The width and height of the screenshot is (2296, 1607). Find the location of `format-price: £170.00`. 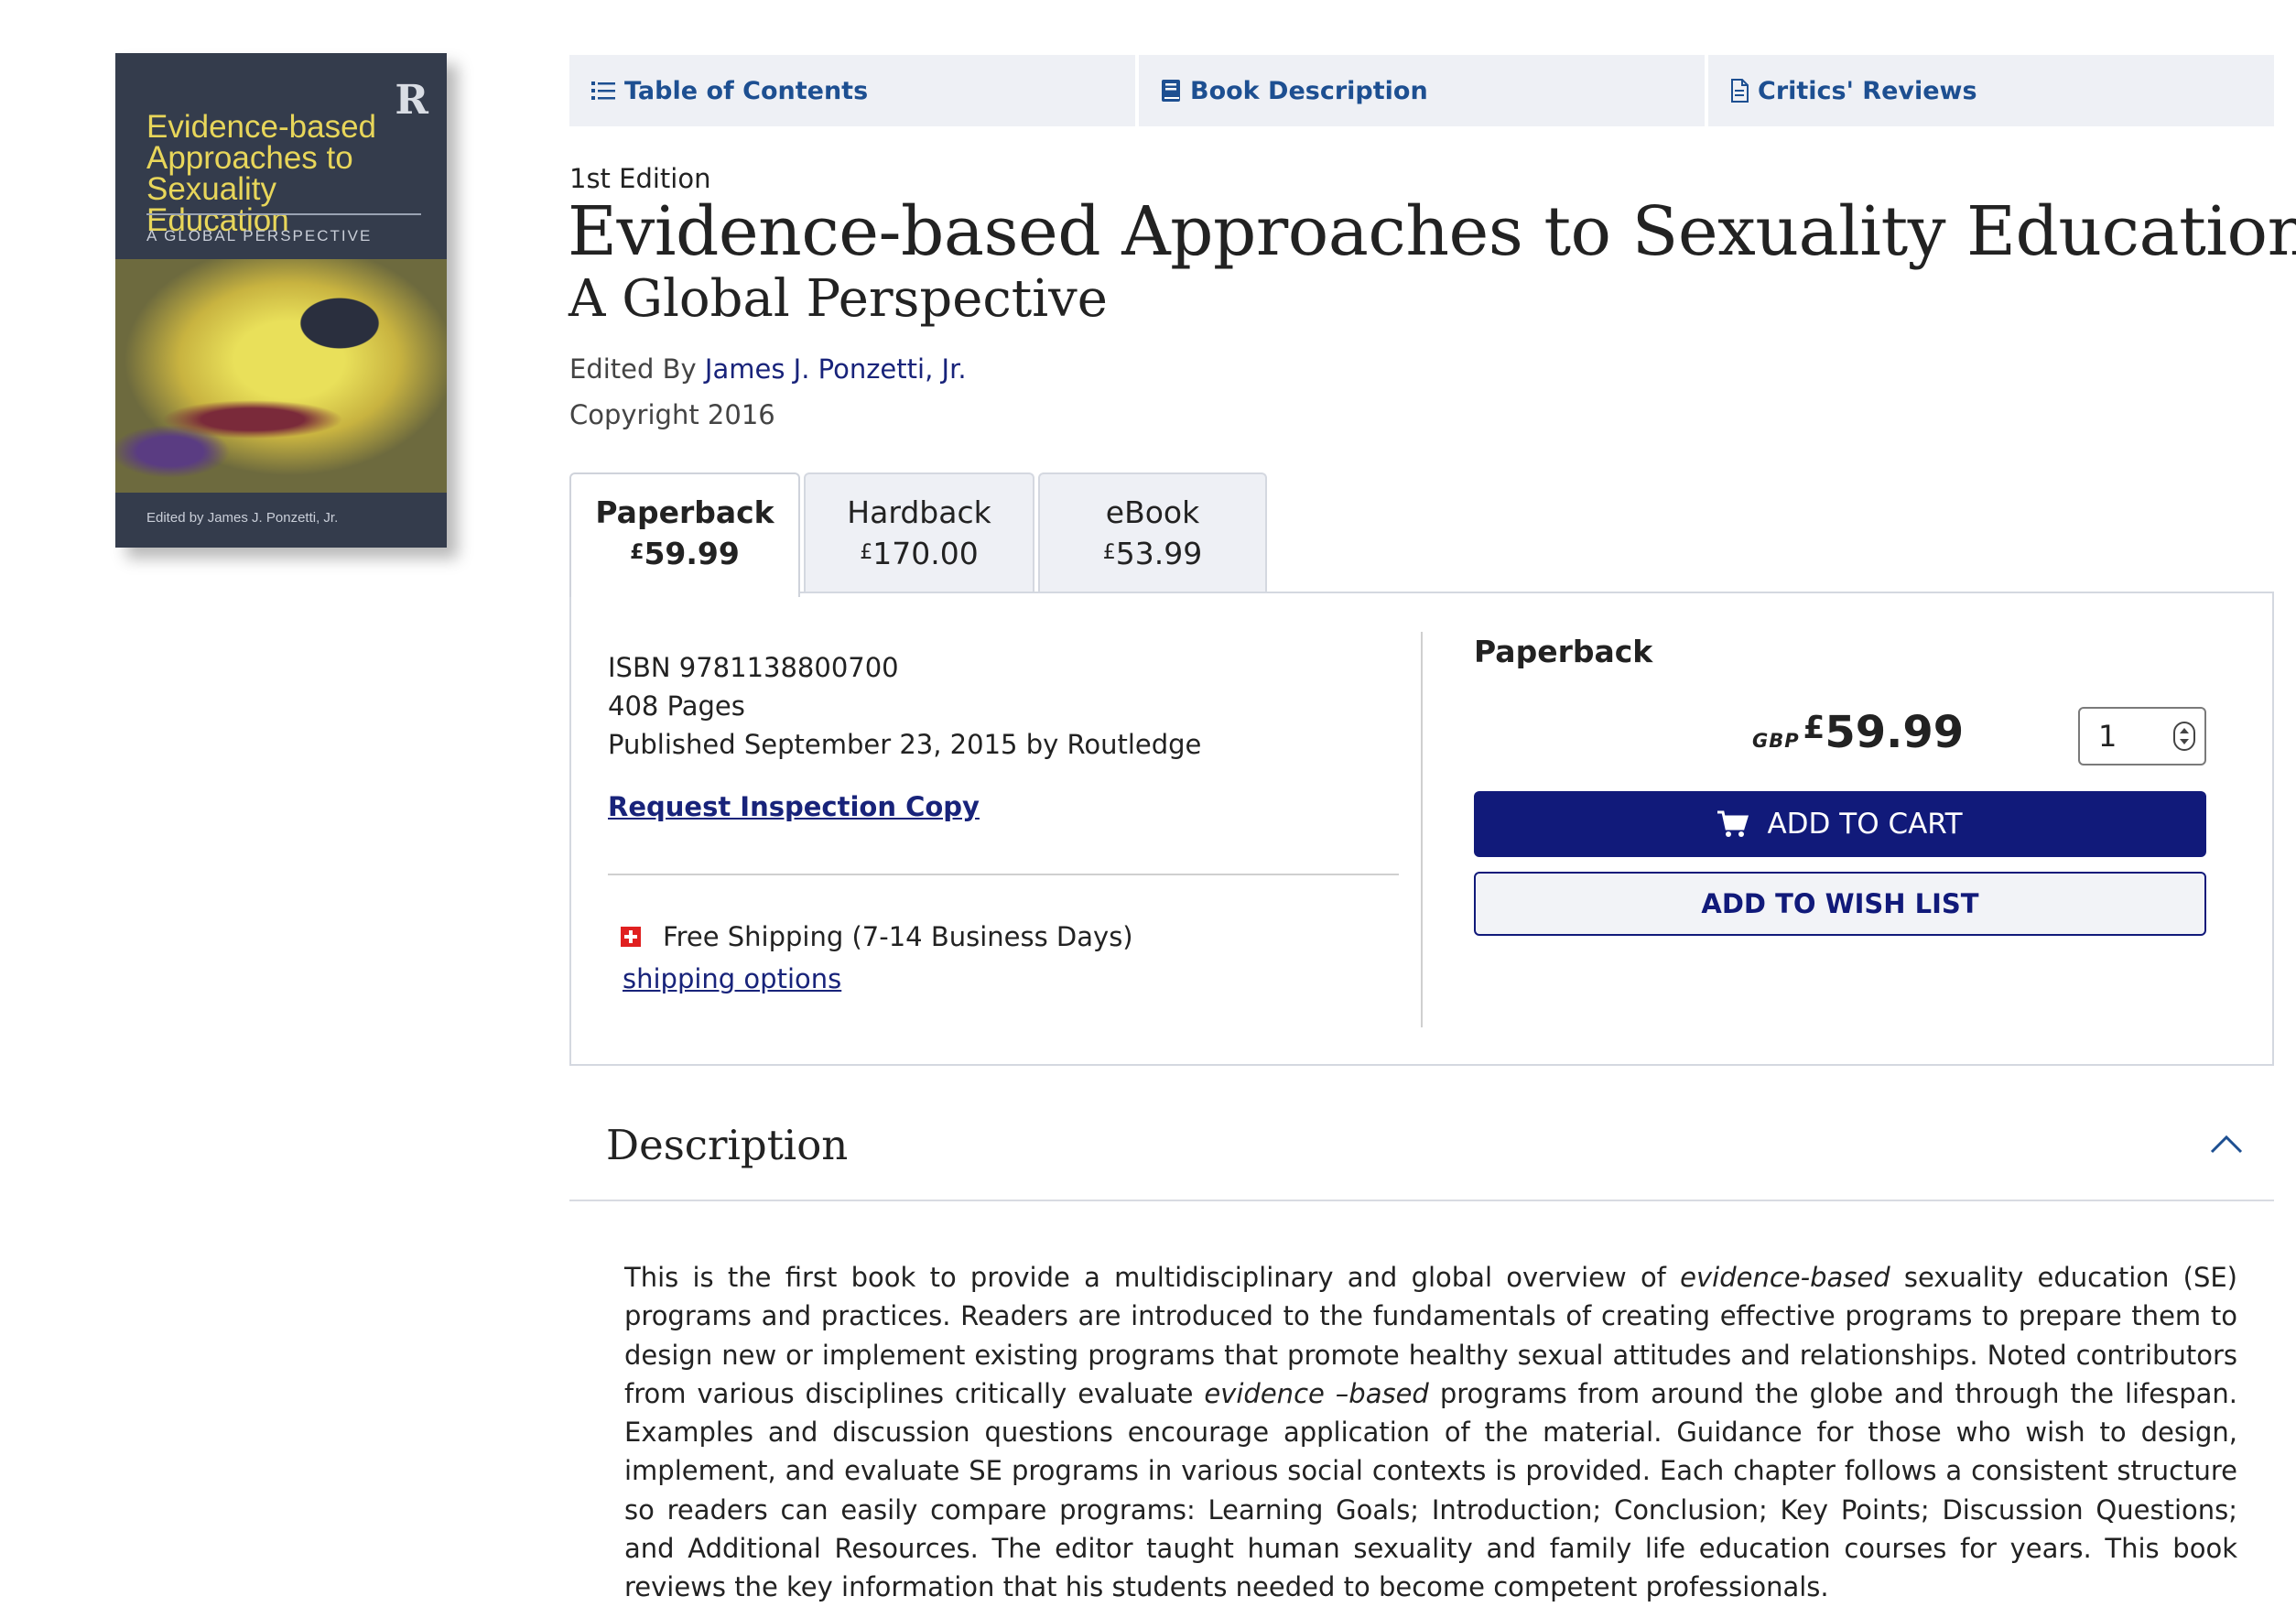

format-price: £170.00 is located at coordinates (920, 553).